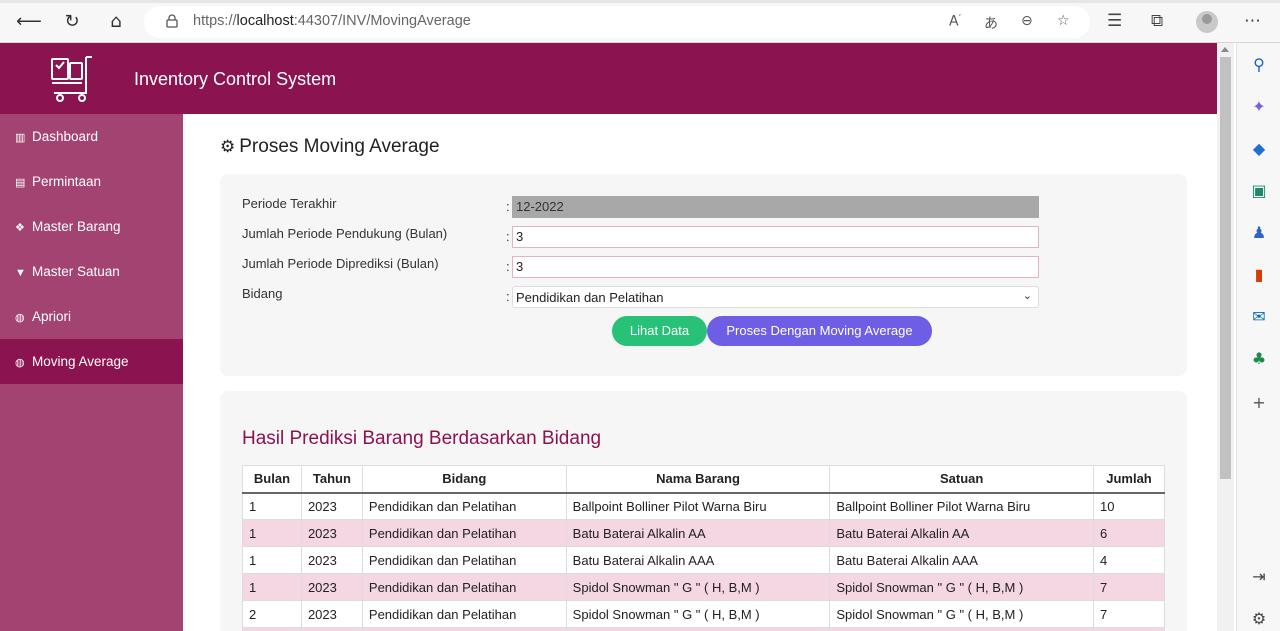 The height and width of the screenshot is (631, 1280). What do you see at coordinates (1129, 533) in the screenshot?
I see `table-cell: 6` at bounding box center [1129, 533].